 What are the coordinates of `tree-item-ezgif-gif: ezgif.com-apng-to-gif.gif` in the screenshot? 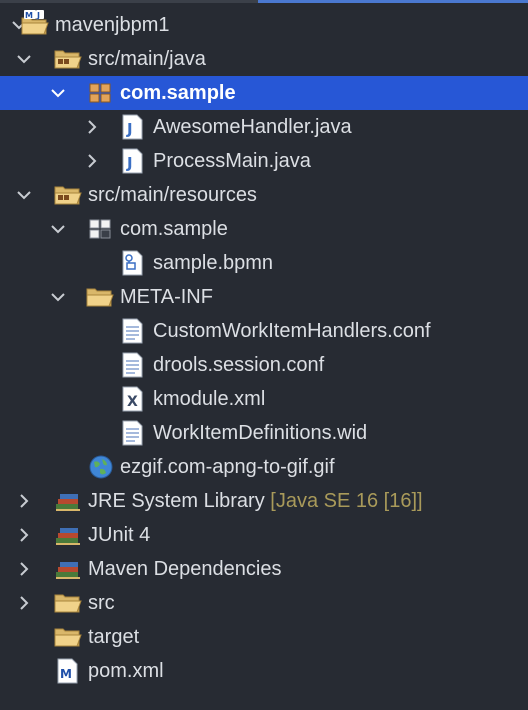 It's located at (264, 467).